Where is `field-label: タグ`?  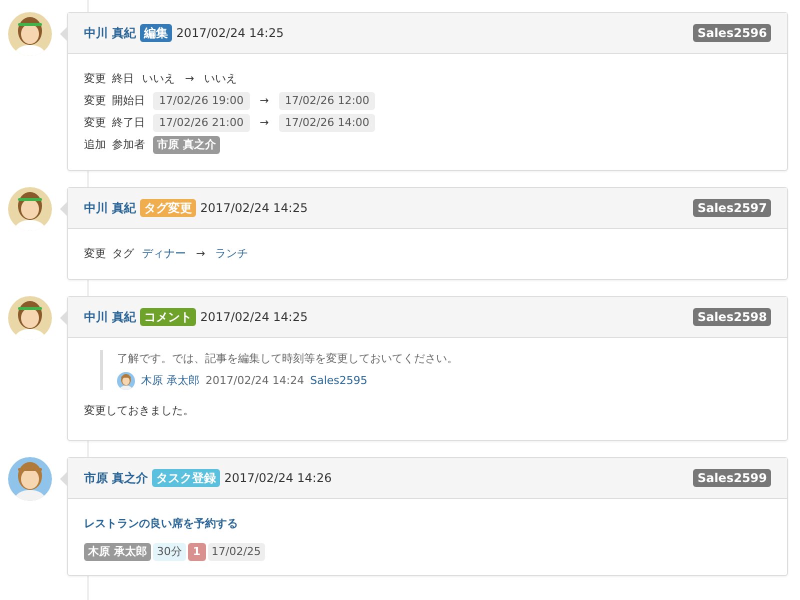
field-label: タグ is located at coordinates (123, 254).